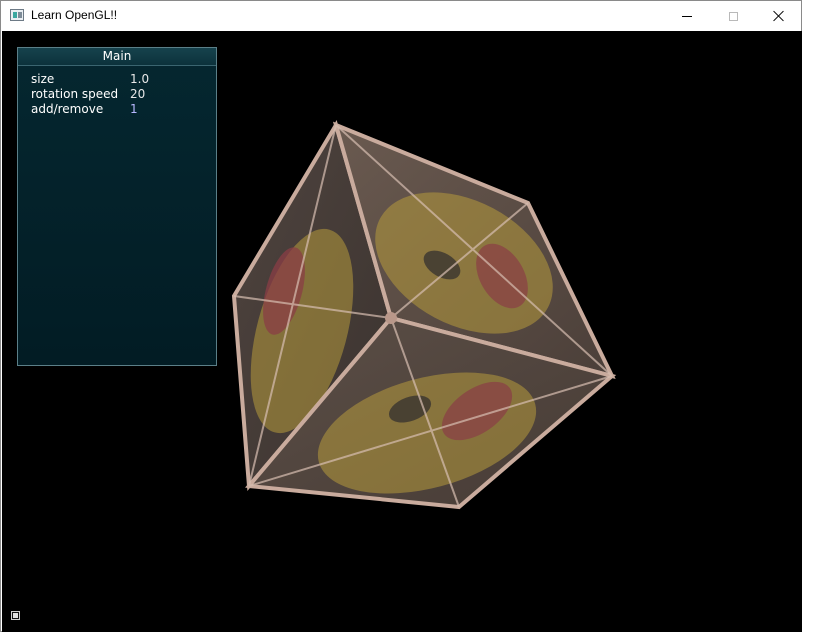  What do you see at coordinates (137, 94) in the screenshot?
I see `rotation-speed-value: 20` at bounding box center [137, 94].